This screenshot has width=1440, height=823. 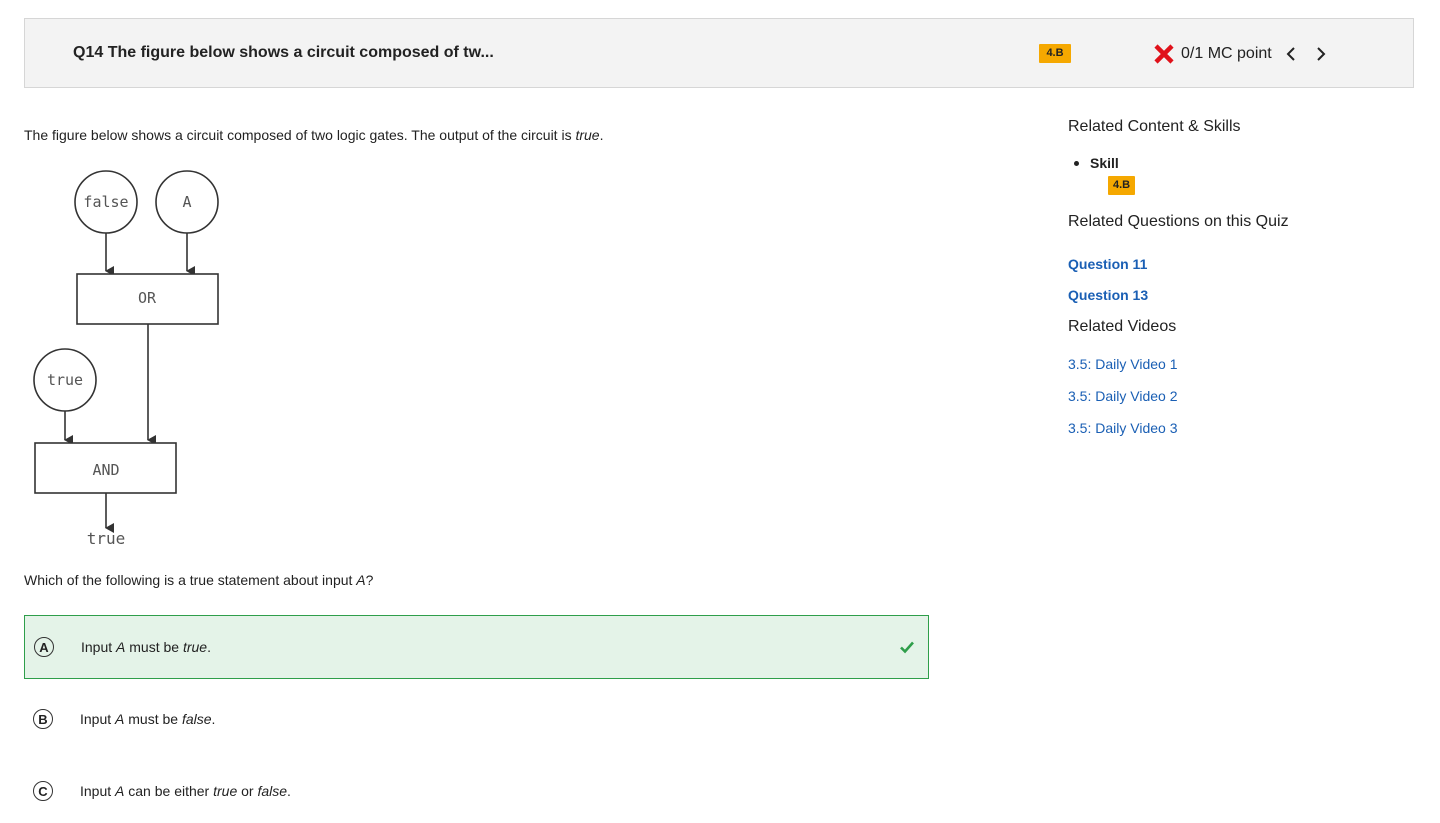 What do you see at coordinates (106, 538) in the screenshot?
I see `circuit-output-label: true` at bounding box center [106, 538].